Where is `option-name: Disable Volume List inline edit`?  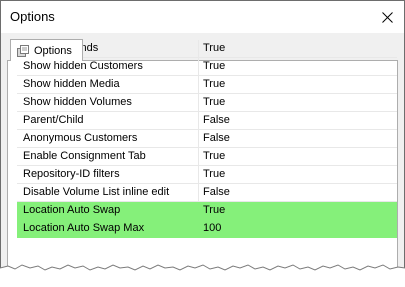
option-name: Disable Volume List inline edit is located at coordinates (96, 192).